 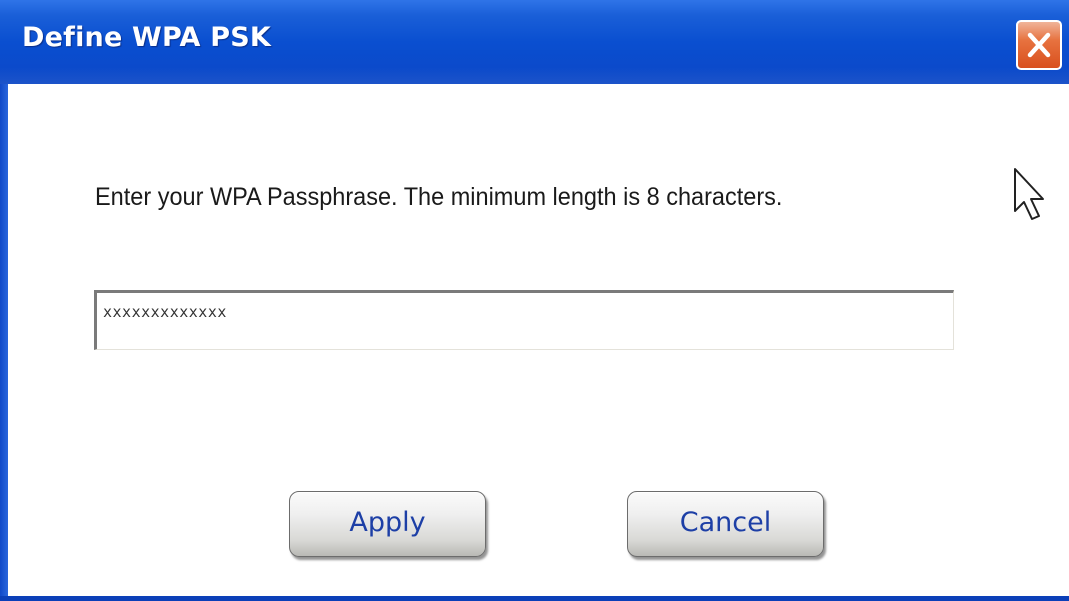 I want to click on apply-button: Apply, so click(x=387, y=524).